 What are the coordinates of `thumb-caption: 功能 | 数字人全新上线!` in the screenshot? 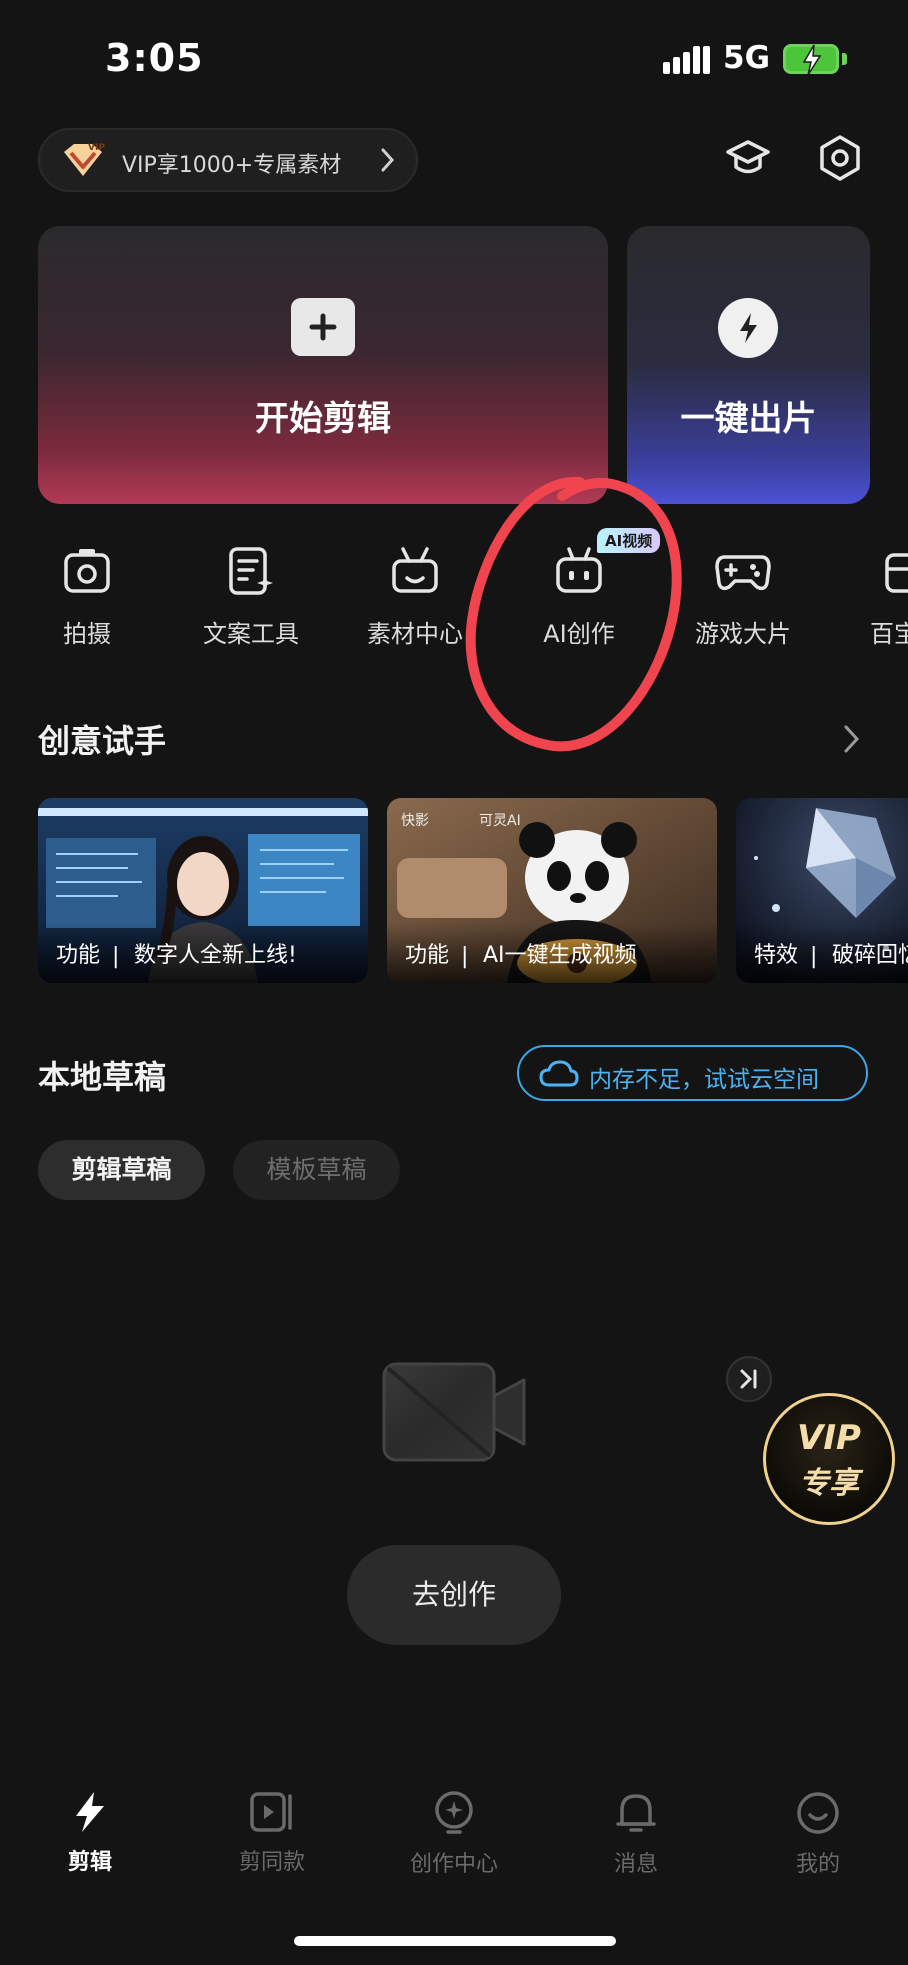 It's located at (203, 953).